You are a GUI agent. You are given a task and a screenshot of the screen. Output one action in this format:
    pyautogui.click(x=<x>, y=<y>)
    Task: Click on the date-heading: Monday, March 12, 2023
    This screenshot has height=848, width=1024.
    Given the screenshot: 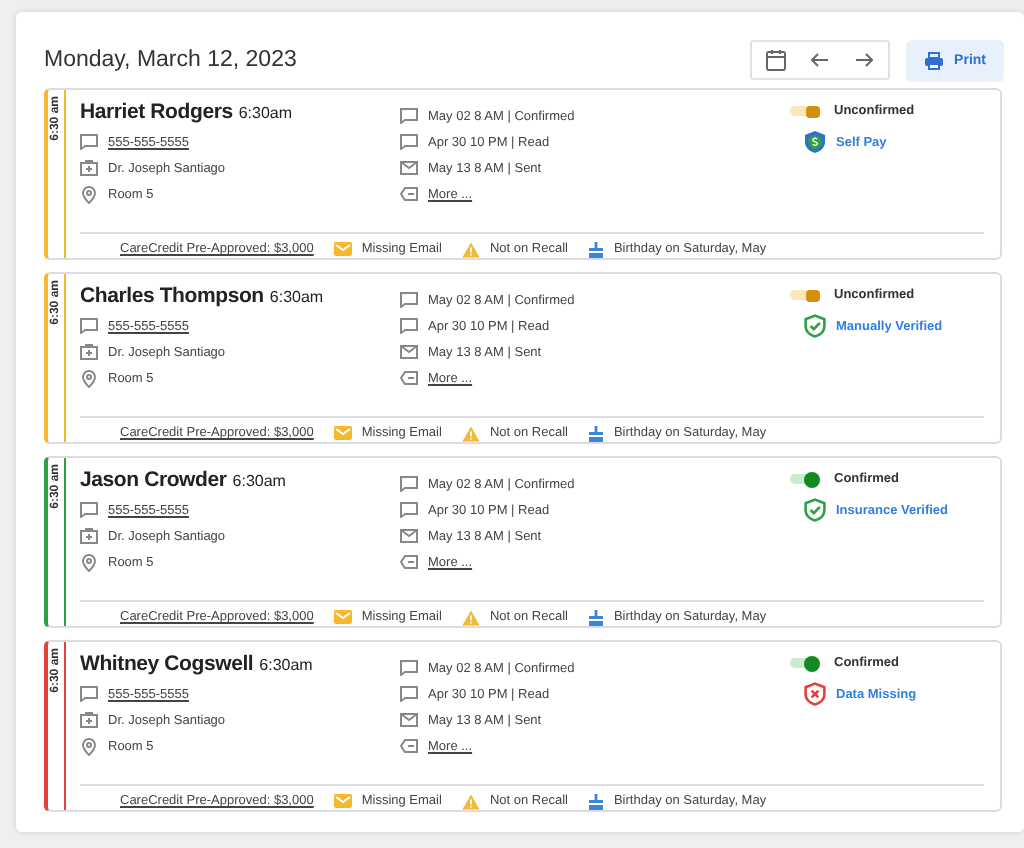 What is the action you would take?
    pyautogui.click(x=171, y=60)
    